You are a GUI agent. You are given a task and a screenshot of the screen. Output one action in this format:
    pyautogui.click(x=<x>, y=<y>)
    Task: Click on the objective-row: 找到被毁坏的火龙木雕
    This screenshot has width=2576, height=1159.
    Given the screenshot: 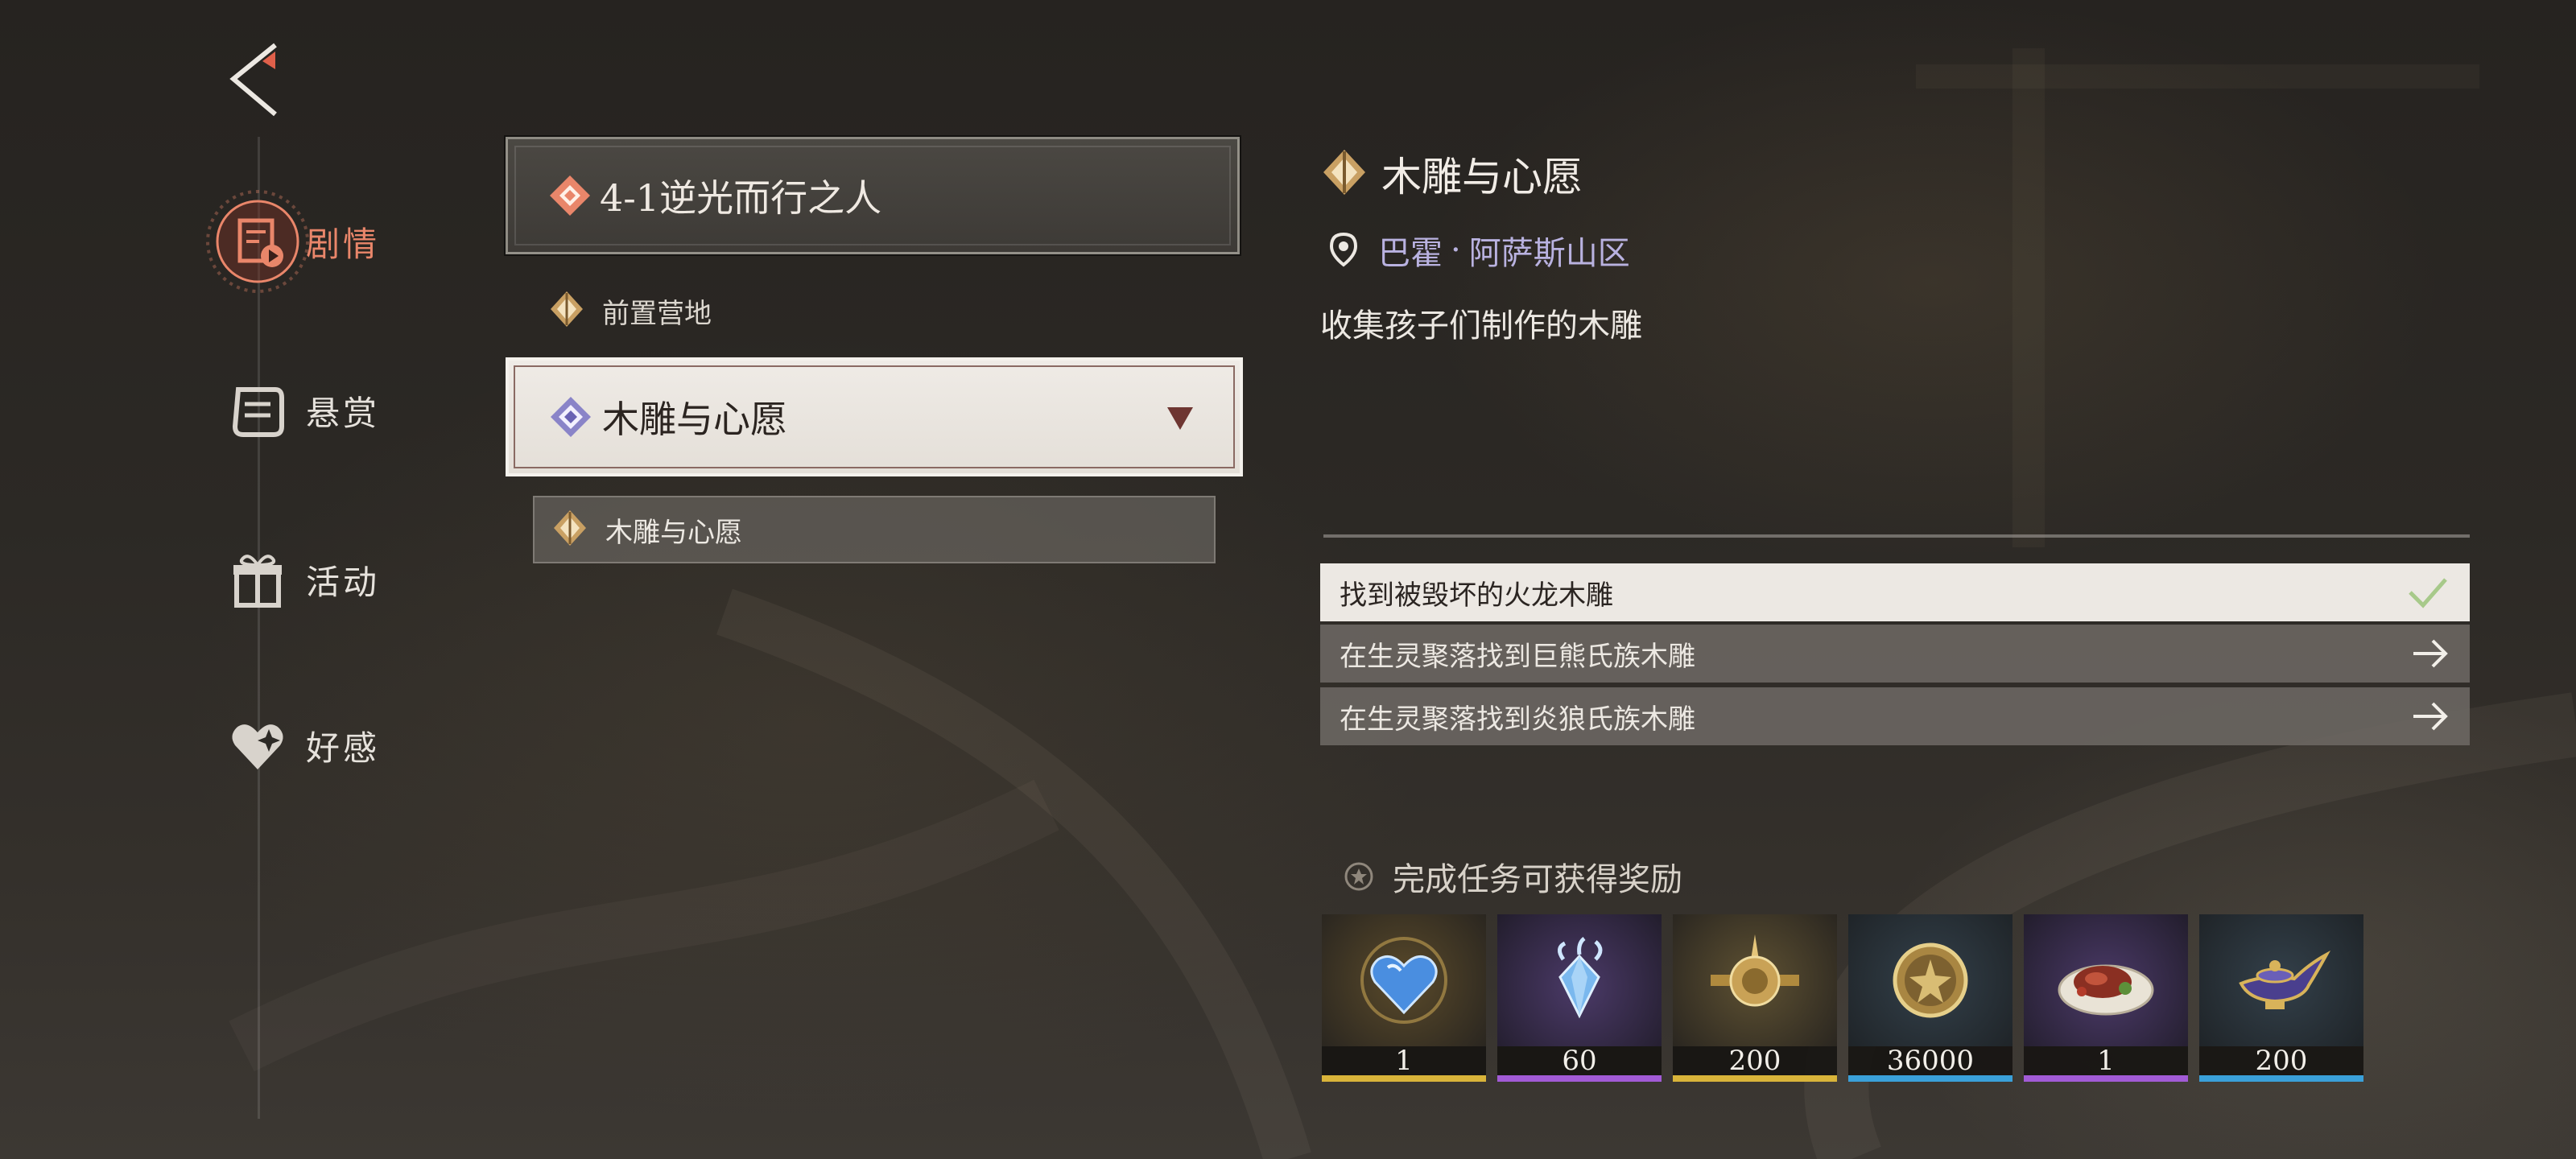 What is the action you would take?
    pyautogui.click(x=1895, y=592)
    